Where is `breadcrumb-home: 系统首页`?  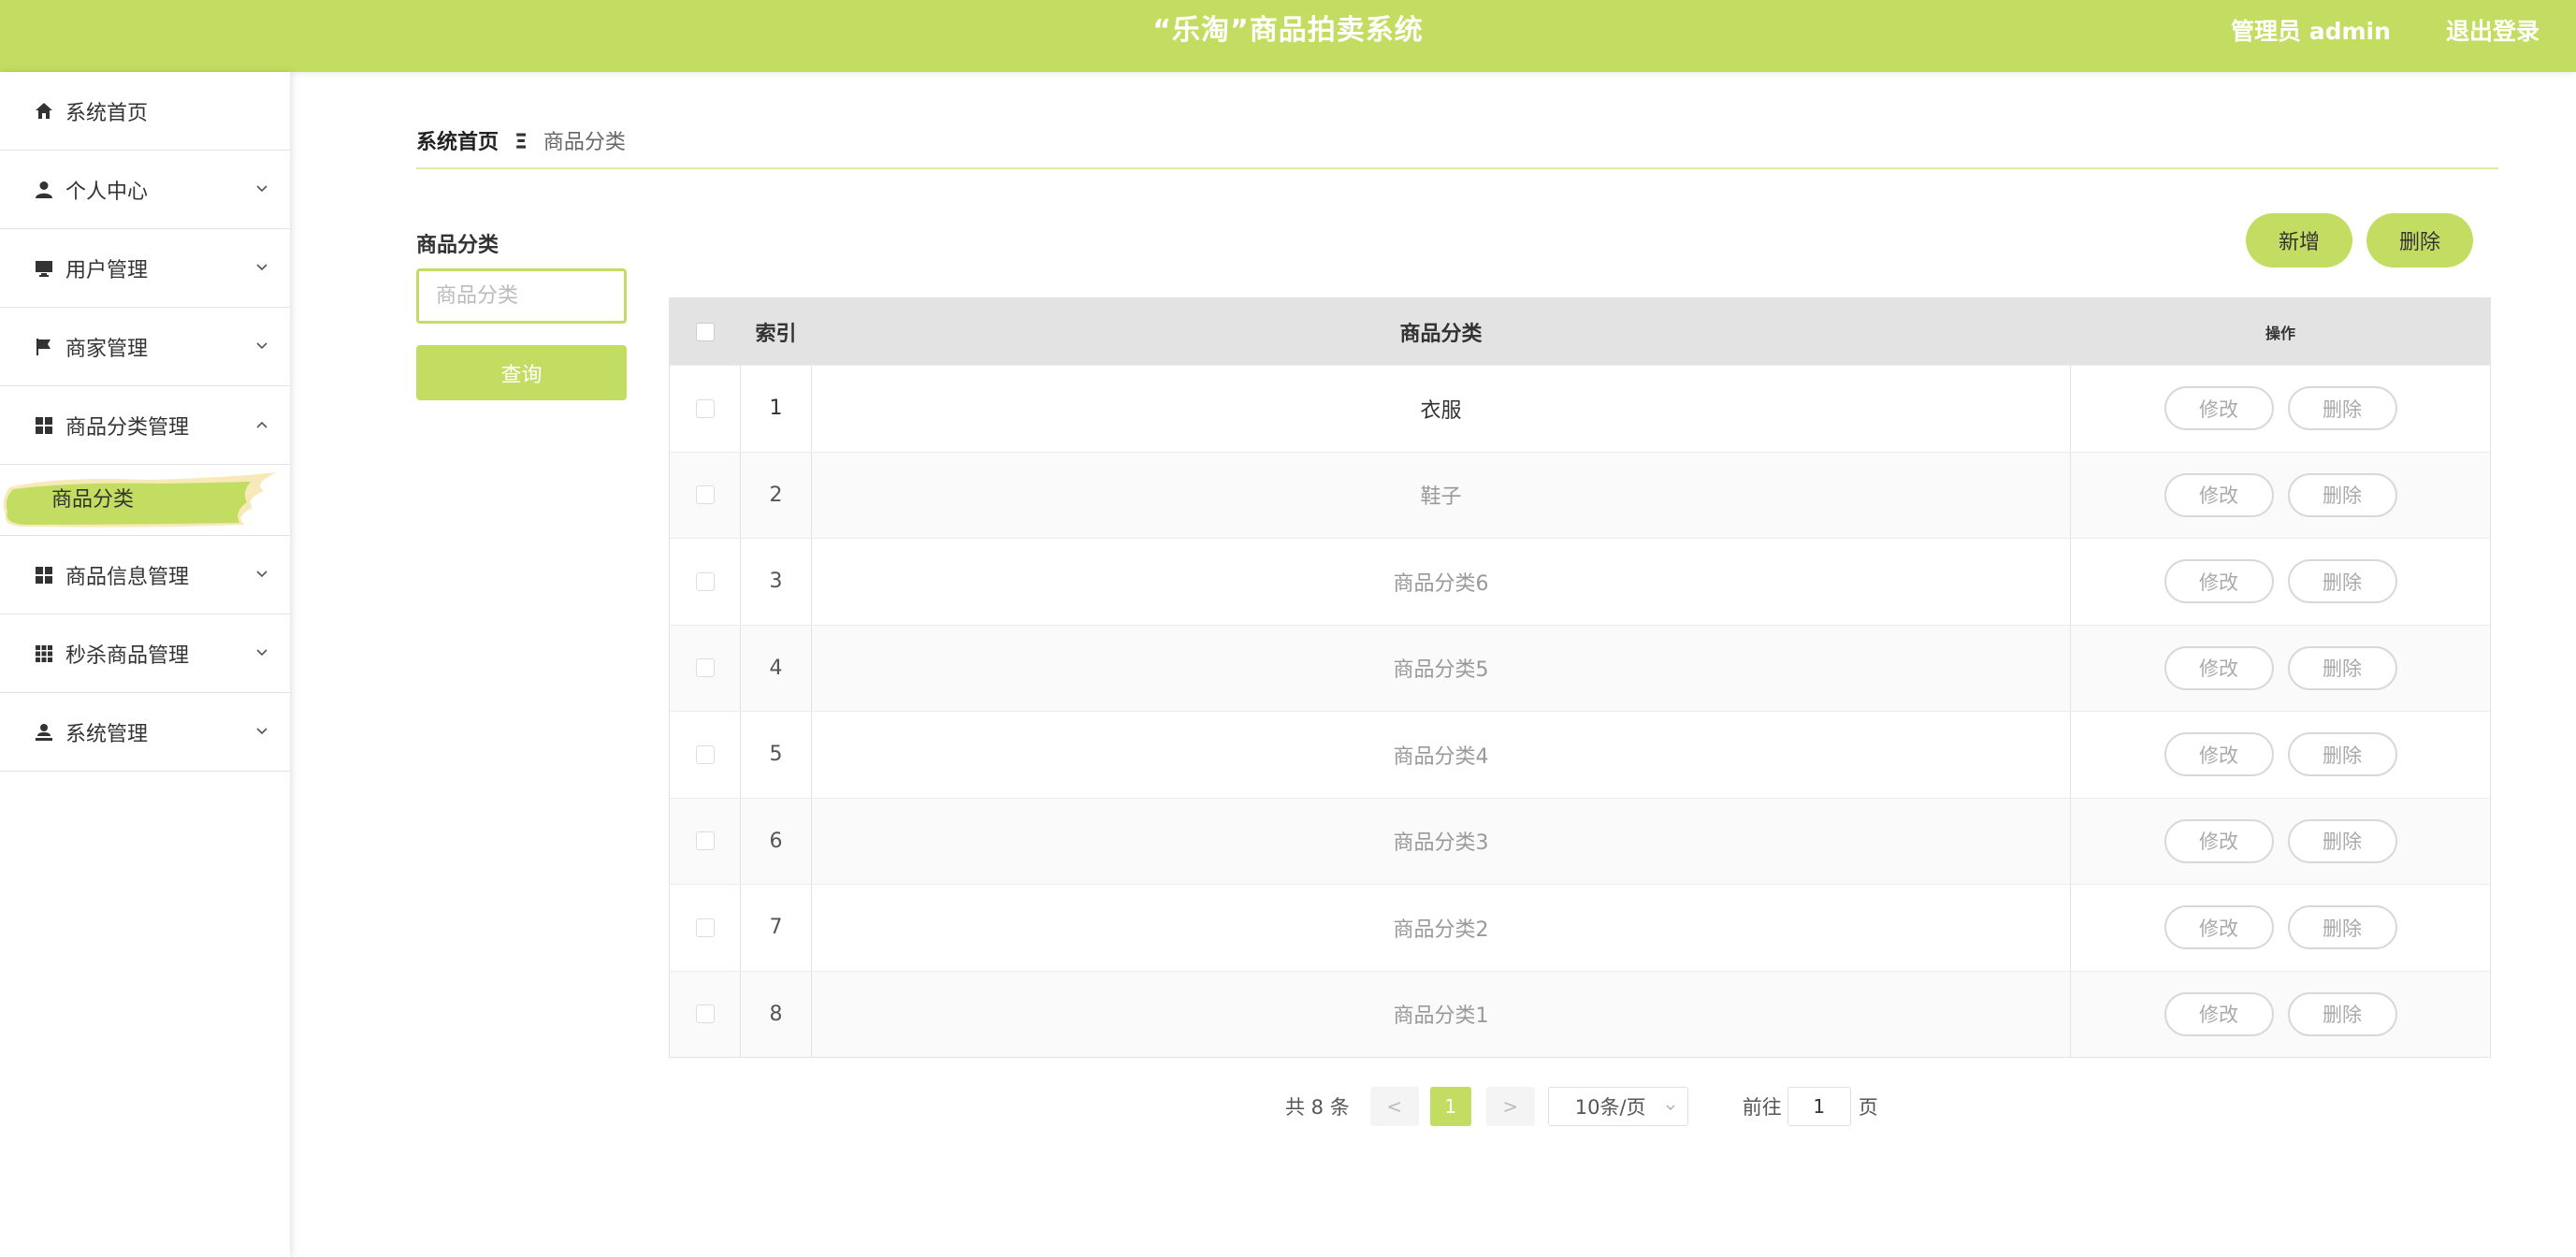 breadcrumb-home: 系统首页 is located at coordinates (457, 142).